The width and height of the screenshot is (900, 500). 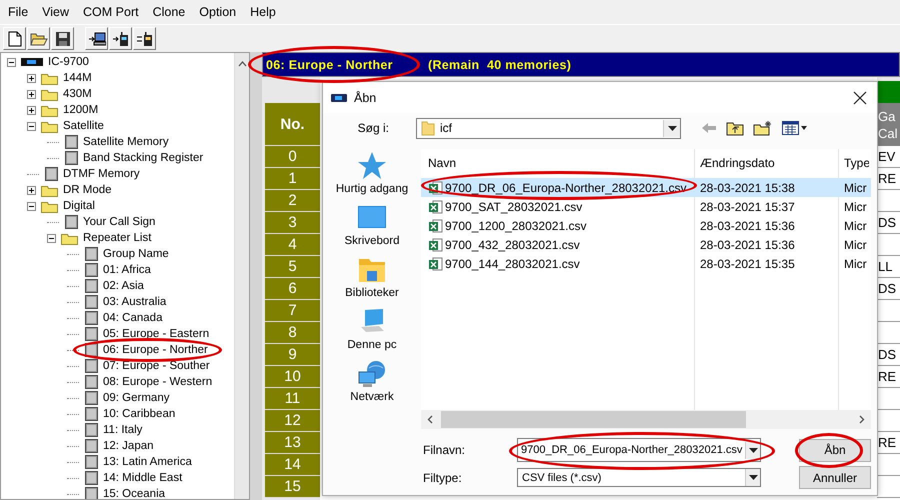 What do you see at coordinates (132, 318) in the screenshot?
I see `tree-item: 04: Canada` at bounding box center [132, 318].